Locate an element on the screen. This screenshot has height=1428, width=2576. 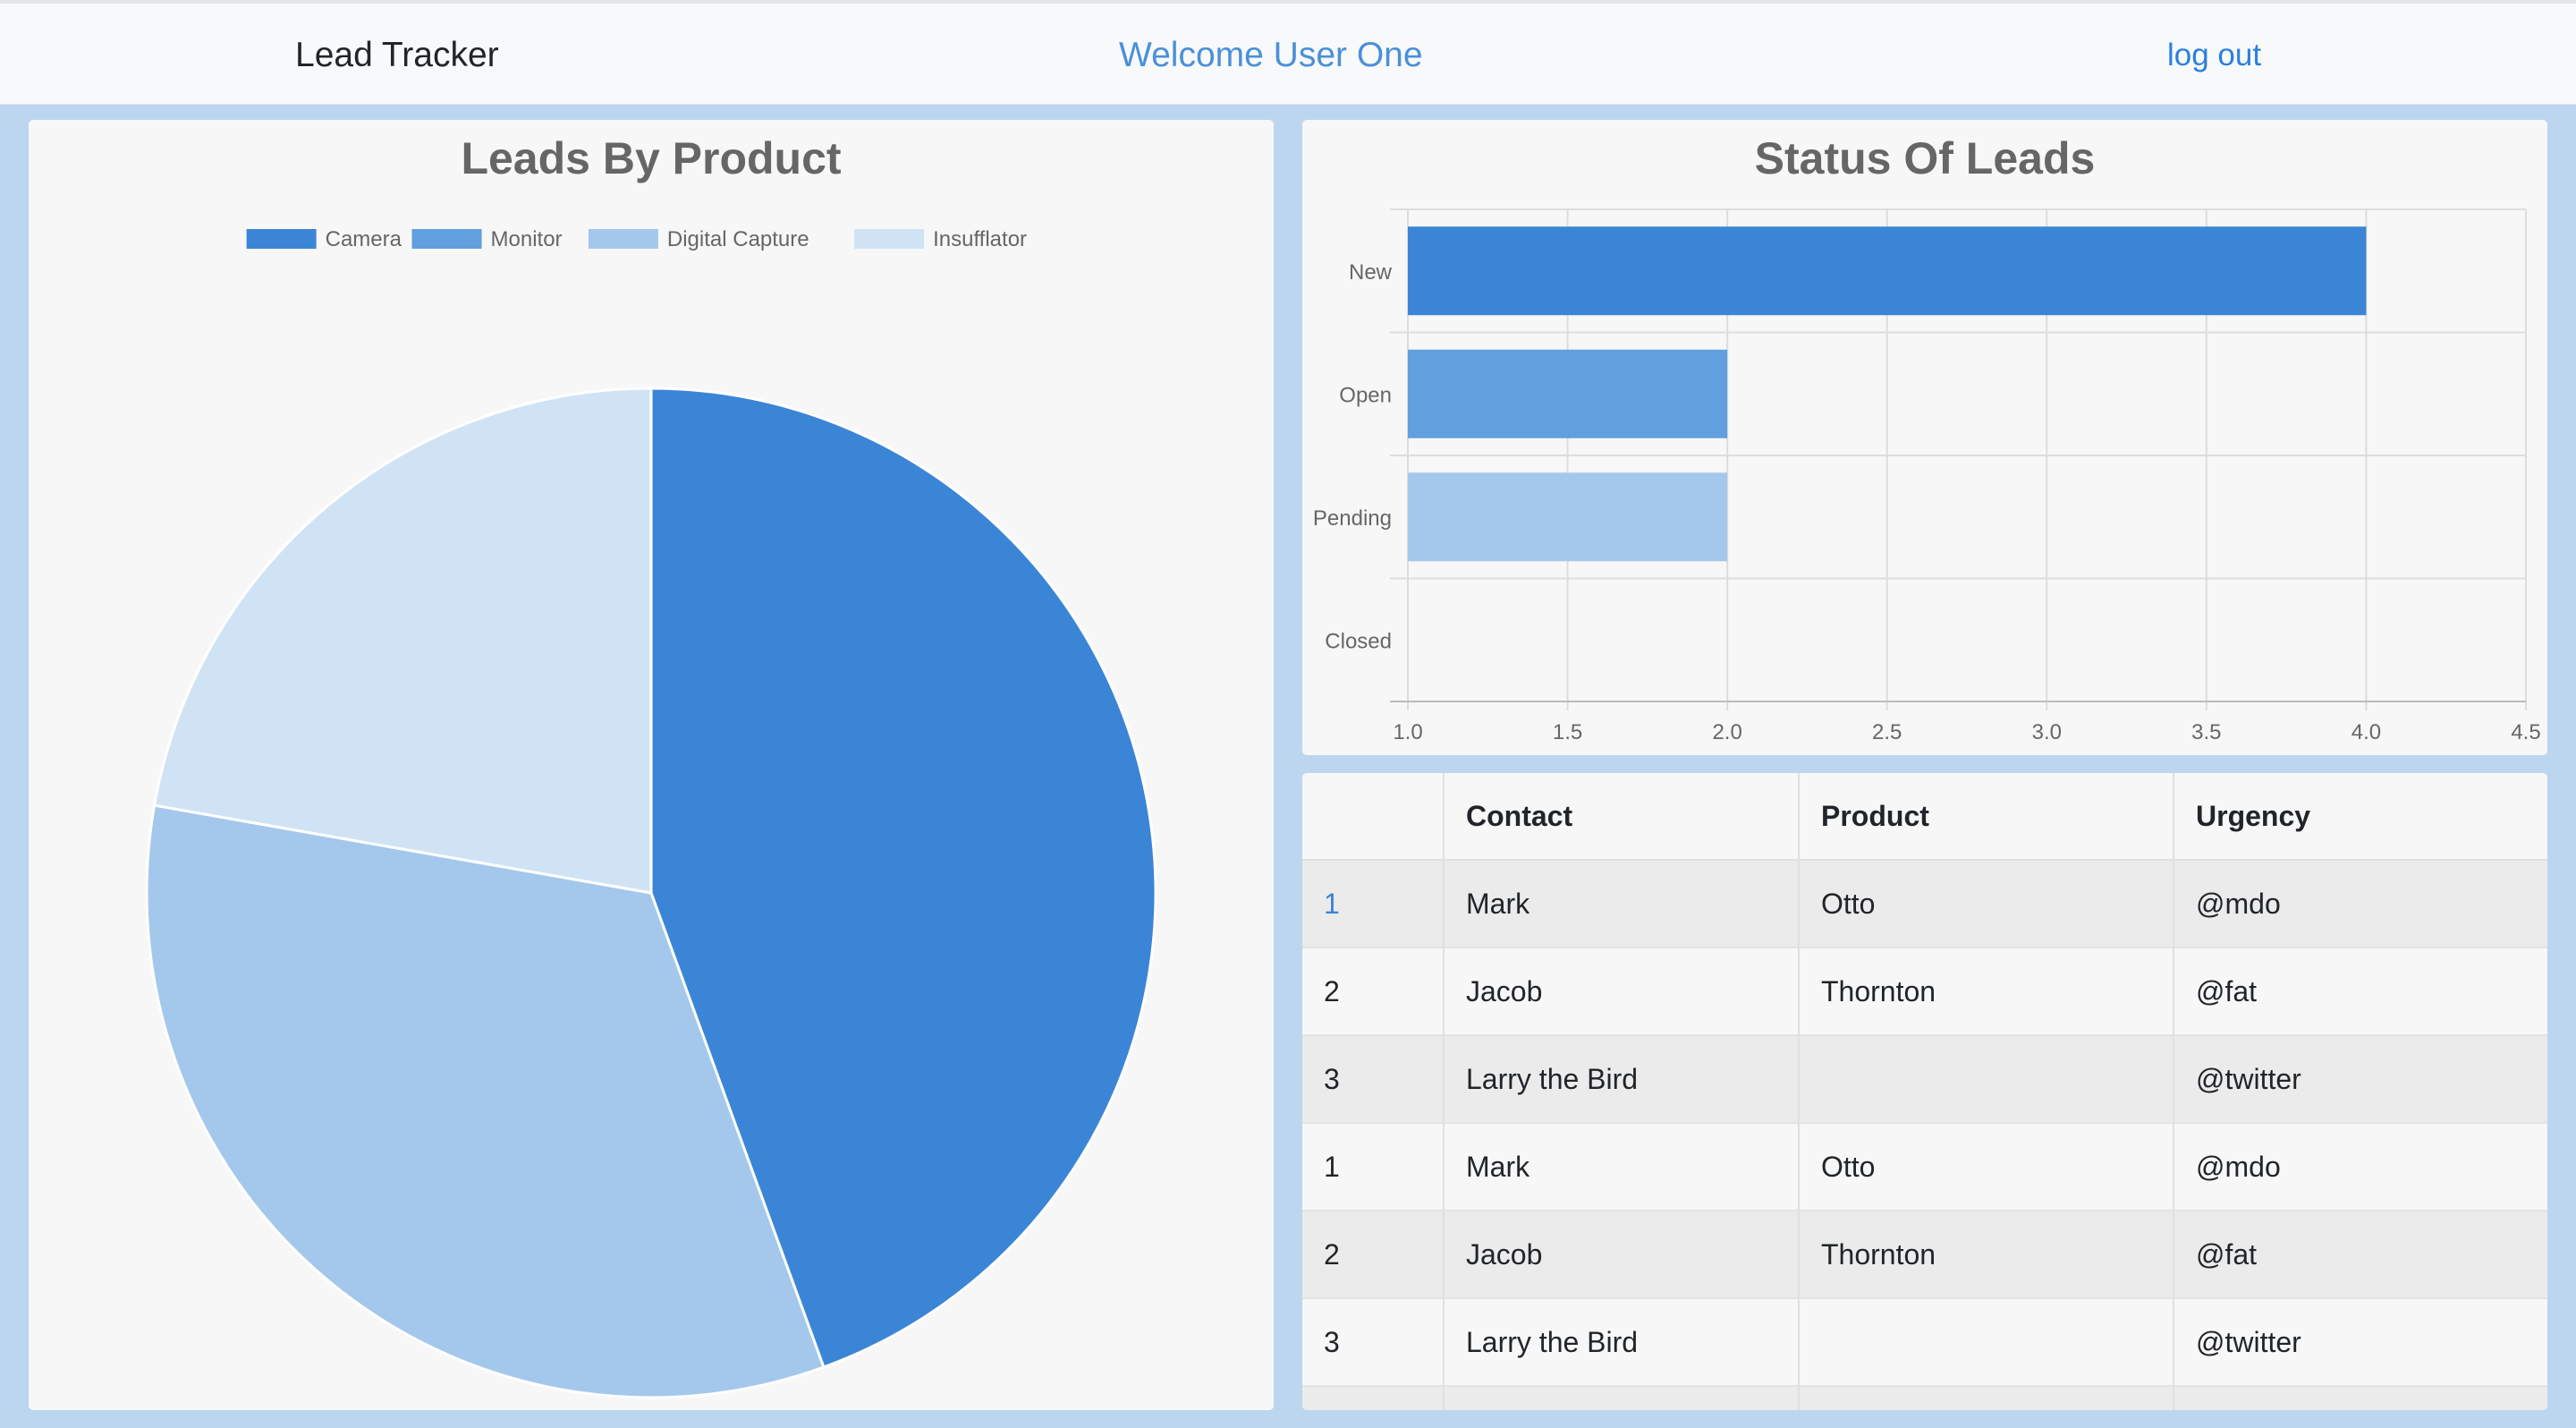
header-contact: Contact is located at coordinates (1622, 817).